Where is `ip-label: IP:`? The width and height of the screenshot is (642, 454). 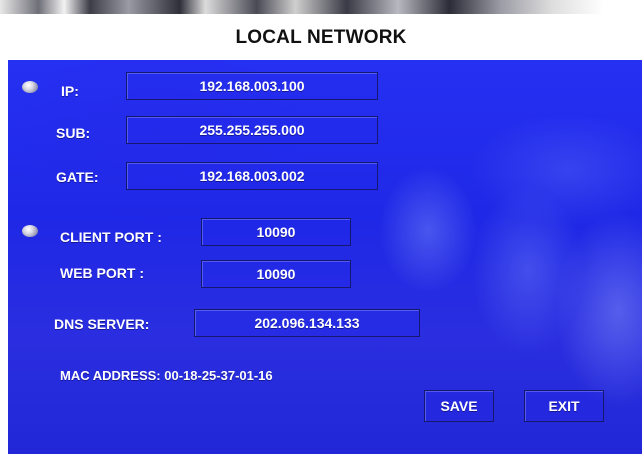 ip-label: IP: is located at coordinates (70, 91).